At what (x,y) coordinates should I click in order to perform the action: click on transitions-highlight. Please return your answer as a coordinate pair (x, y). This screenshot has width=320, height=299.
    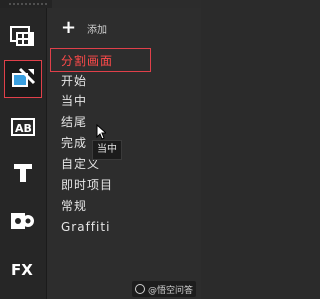
    Looking at the image, I should click on (23, 79).